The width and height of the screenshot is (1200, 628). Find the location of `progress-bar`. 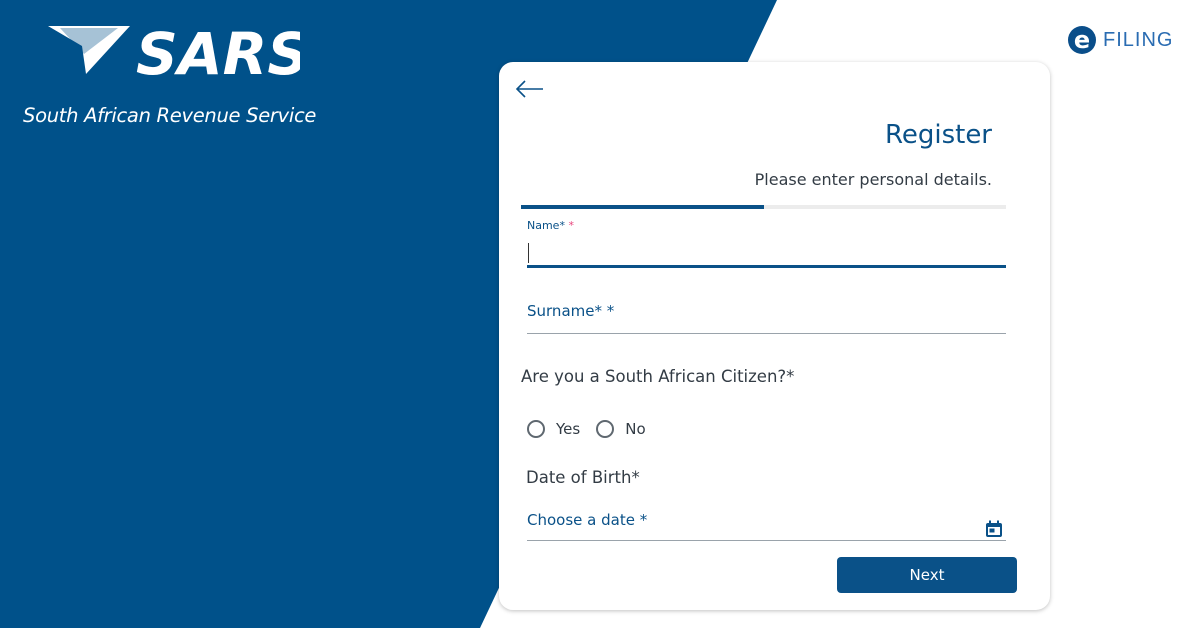

progress-bar is located at coordinates (763, 207).